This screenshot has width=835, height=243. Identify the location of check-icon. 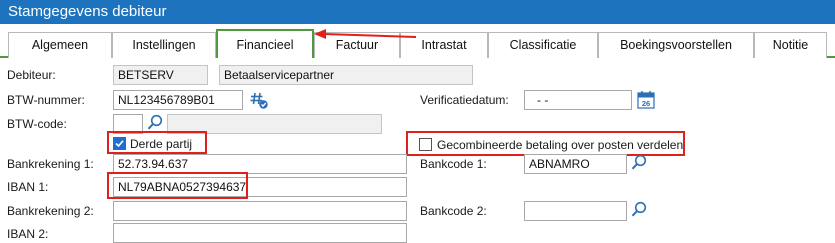
(119, 144).